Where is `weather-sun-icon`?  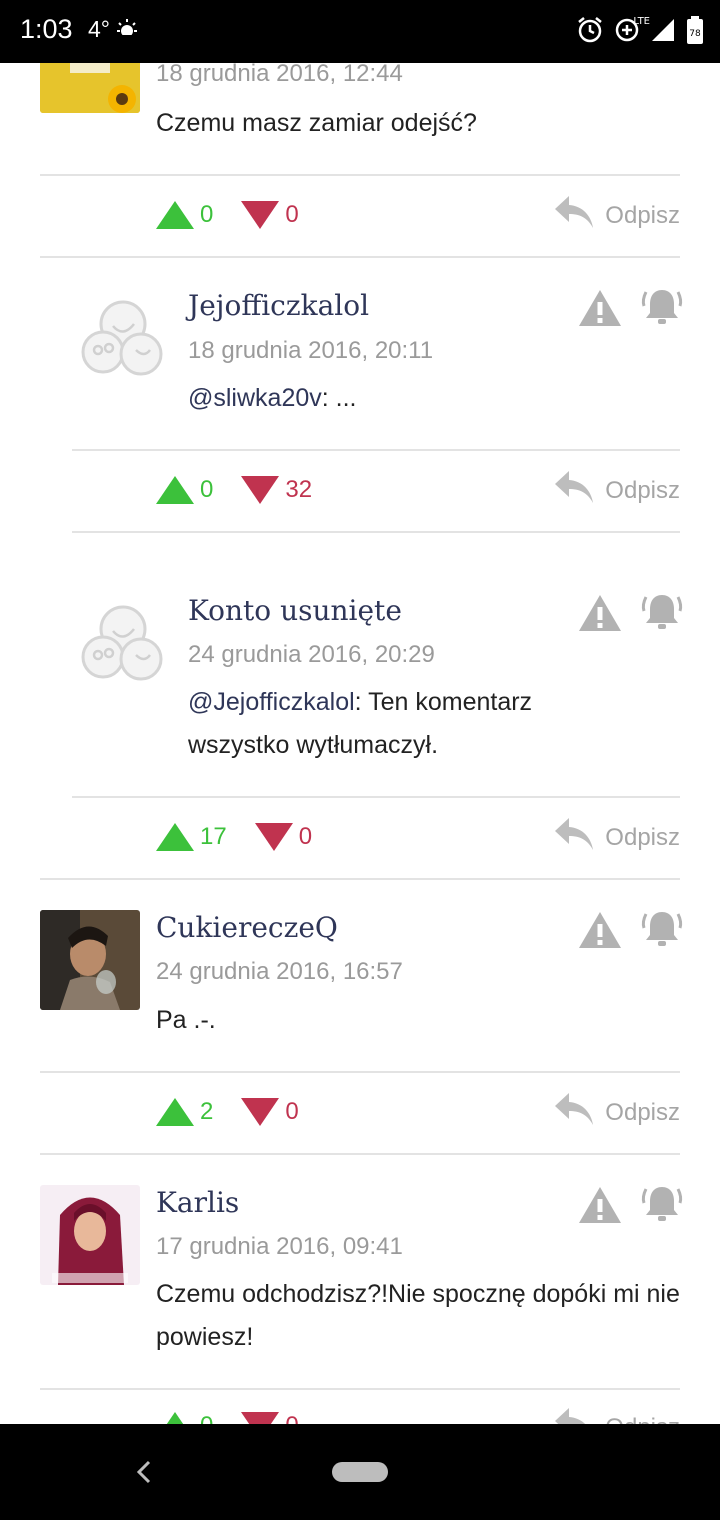 weather-sun-icon is located at coordinates (127, 32).